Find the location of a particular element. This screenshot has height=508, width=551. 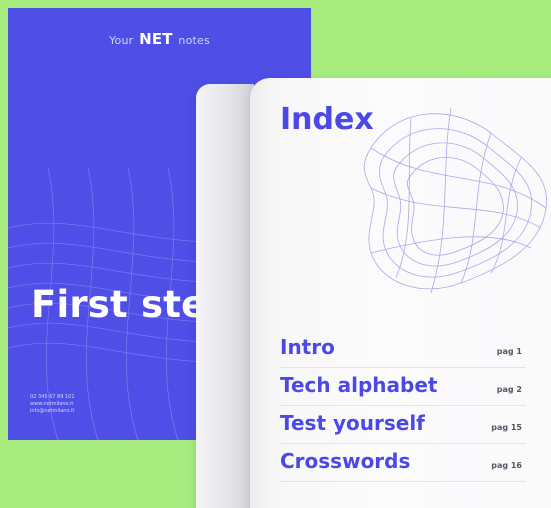

cover-title: First ste is located at coordinates (119, 304).